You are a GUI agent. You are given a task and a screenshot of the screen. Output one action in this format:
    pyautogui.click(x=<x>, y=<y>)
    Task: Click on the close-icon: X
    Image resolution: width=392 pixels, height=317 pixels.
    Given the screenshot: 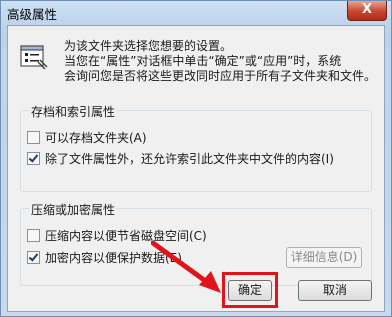 What is the action you would take?
    pyautogui.click(x=367, y=9)
    